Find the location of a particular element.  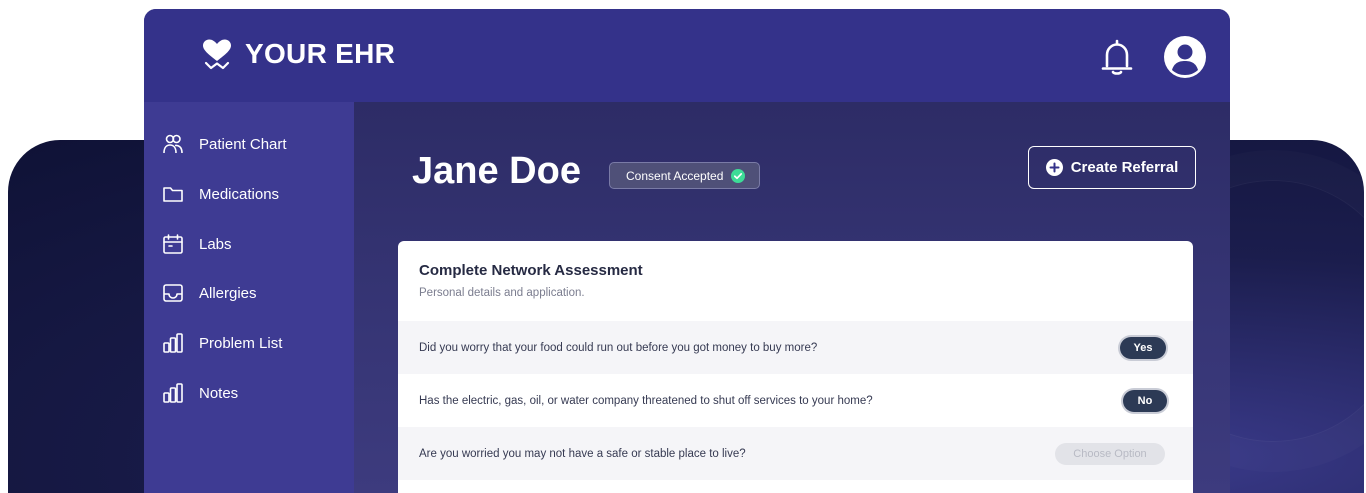

sidebar-item-label: Patient Chart is located at coordinates (243, 144).